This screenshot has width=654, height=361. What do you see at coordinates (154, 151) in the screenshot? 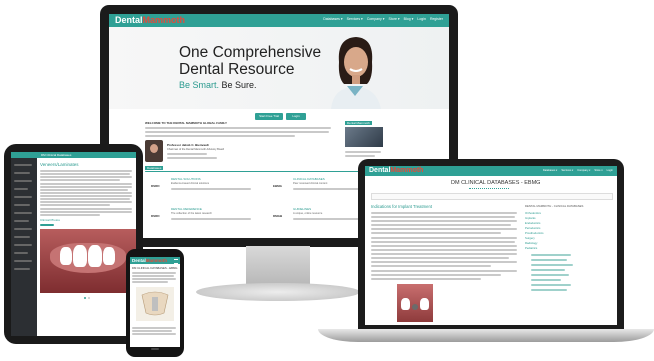
I see `profile-photo` at bounding box center [154, 151].